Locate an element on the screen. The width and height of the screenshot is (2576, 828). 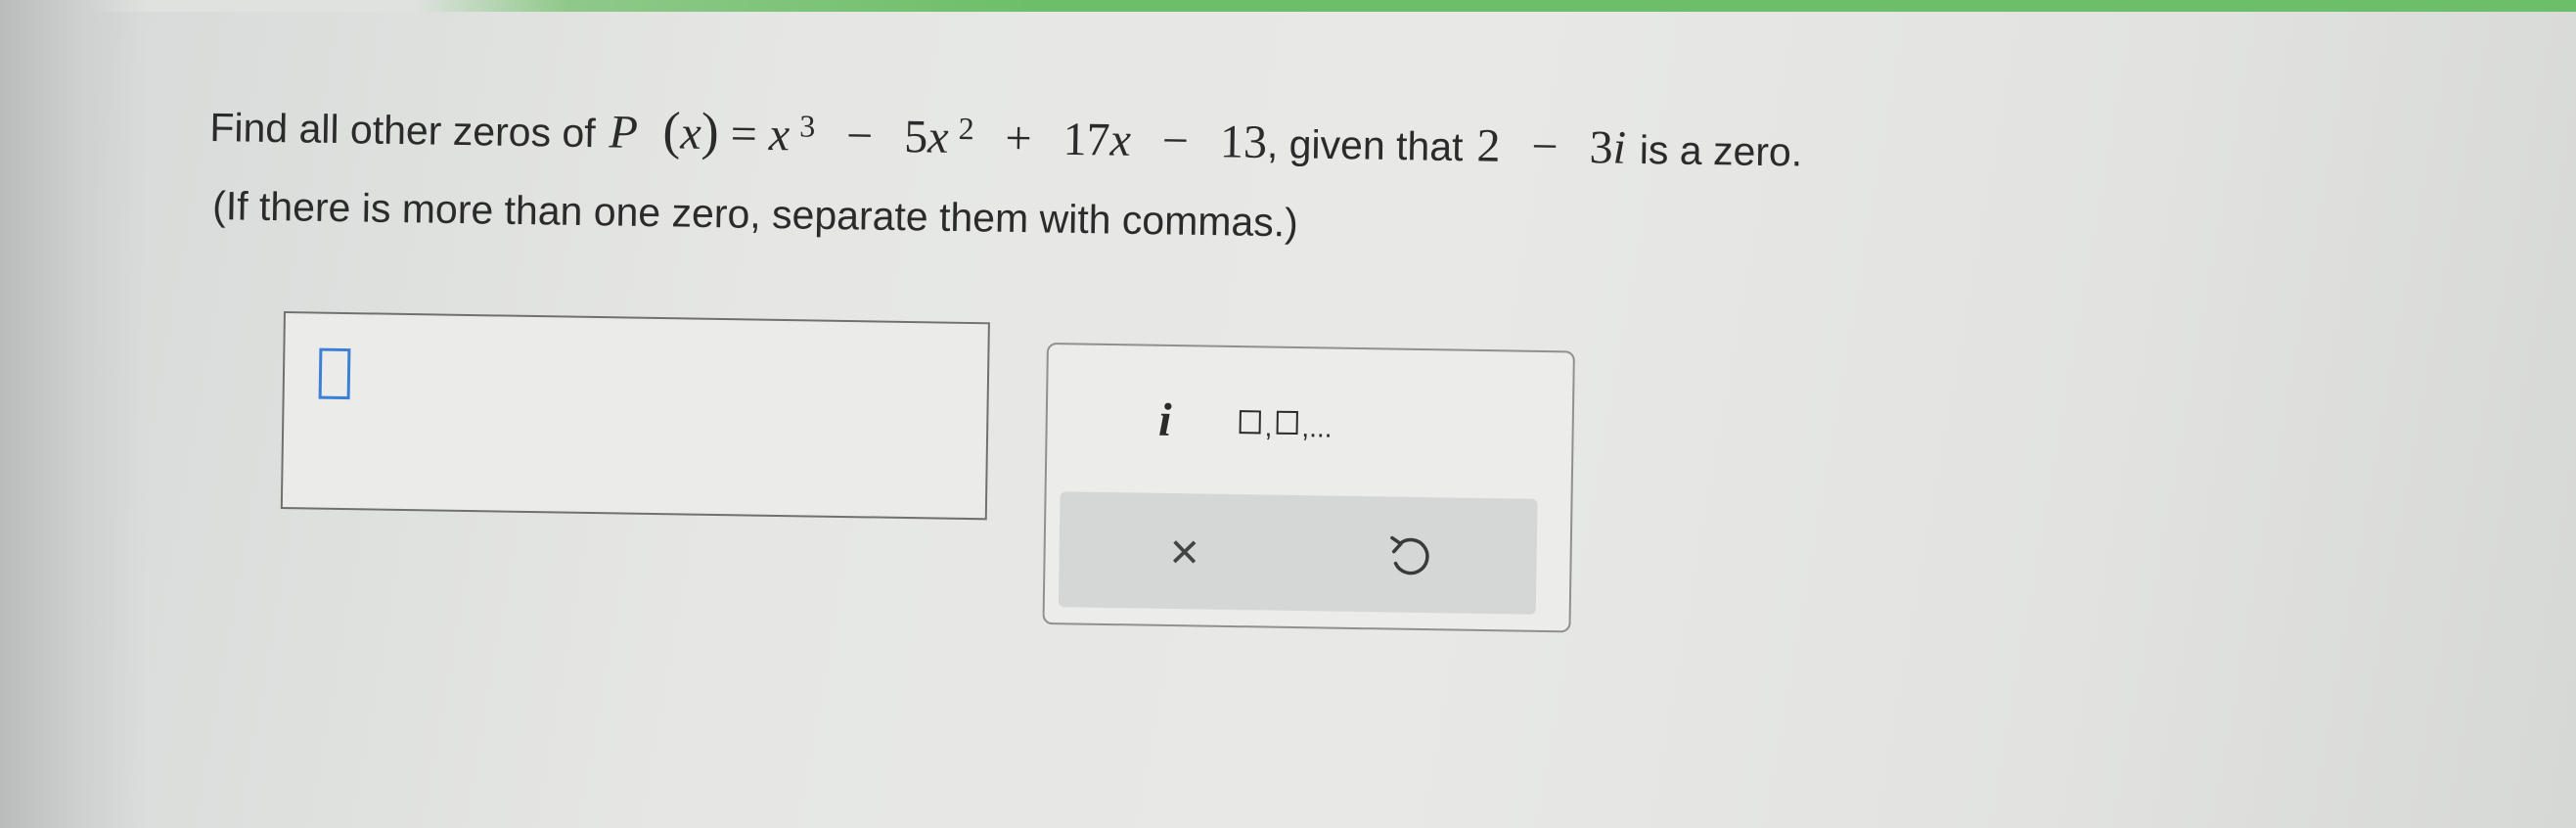
term2-base: x is located at coordinates (937, 137).